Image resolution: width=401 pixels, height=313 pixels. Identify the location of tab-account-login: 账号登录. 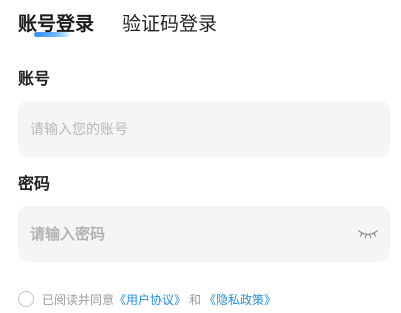
(56, 26).